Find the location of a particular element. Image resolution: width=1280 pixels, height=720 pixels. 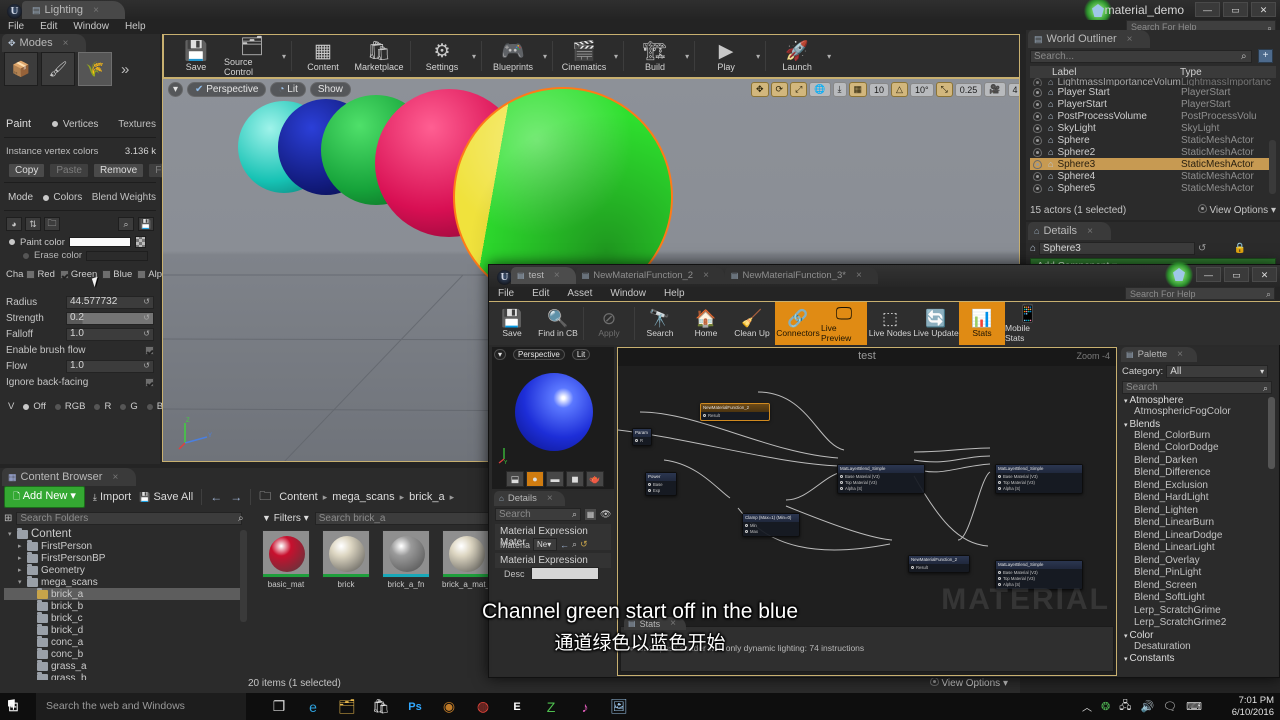

toolbar-dropdown-icon: ▾ is located at coordinates (687, 56).